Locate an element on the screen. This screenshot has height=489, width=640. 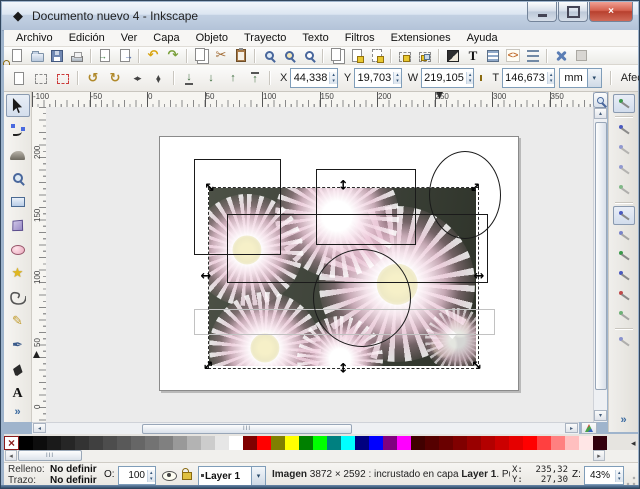
save-button is located at coordinates (57, 55).